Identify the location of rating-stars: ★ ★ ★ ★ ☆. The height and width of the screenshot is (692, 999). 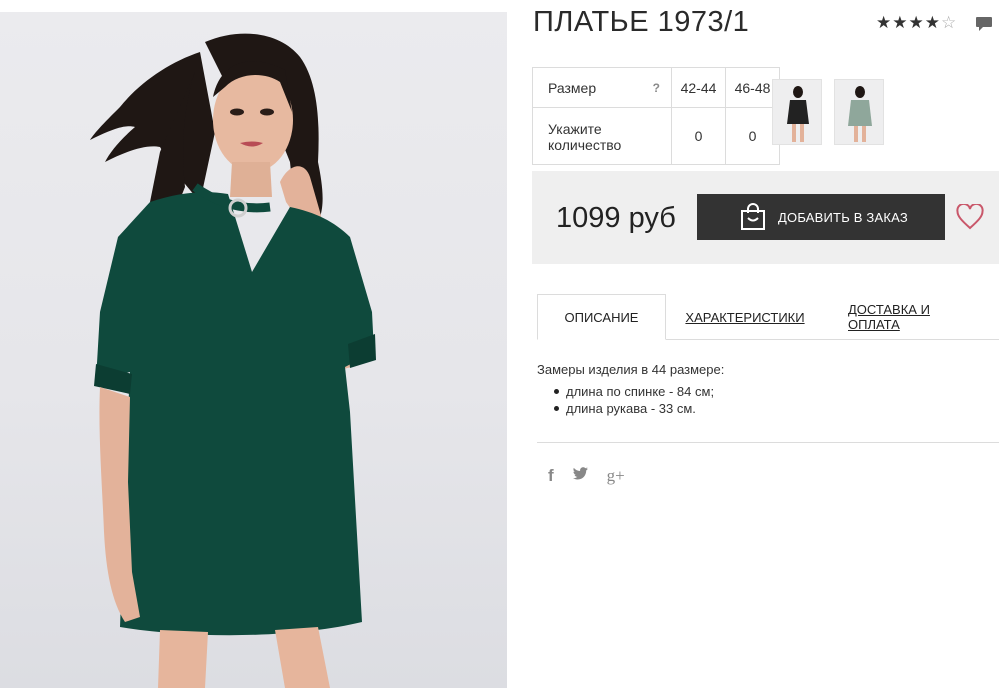
(916, 23).